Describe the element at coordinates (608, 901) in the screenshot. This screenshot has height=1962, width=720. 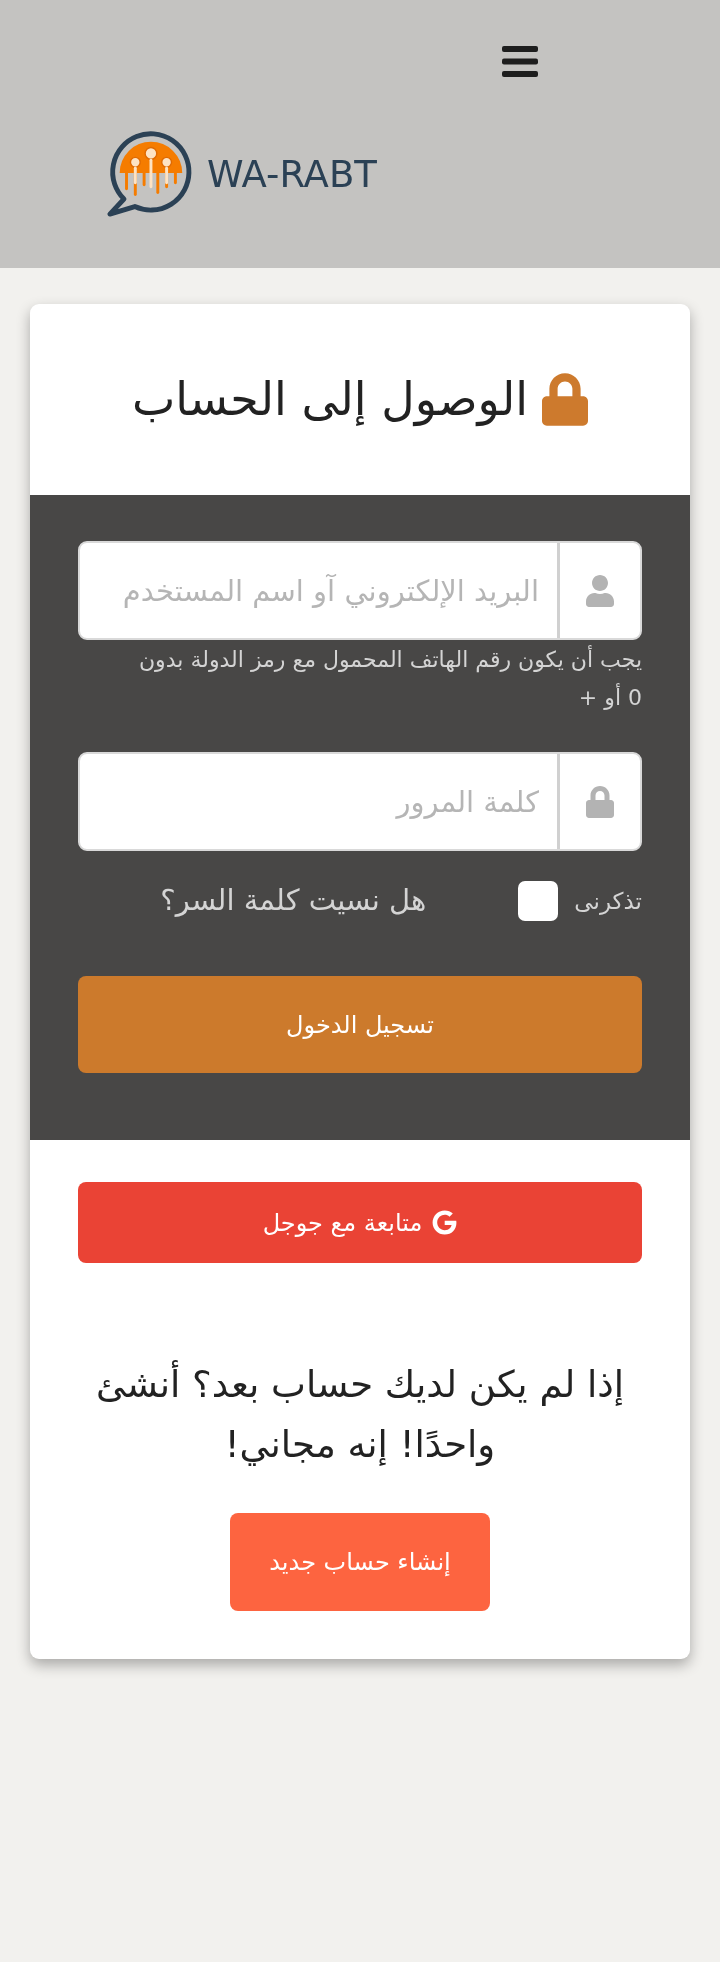
I see `remember-label: تذكرنى` at that location.